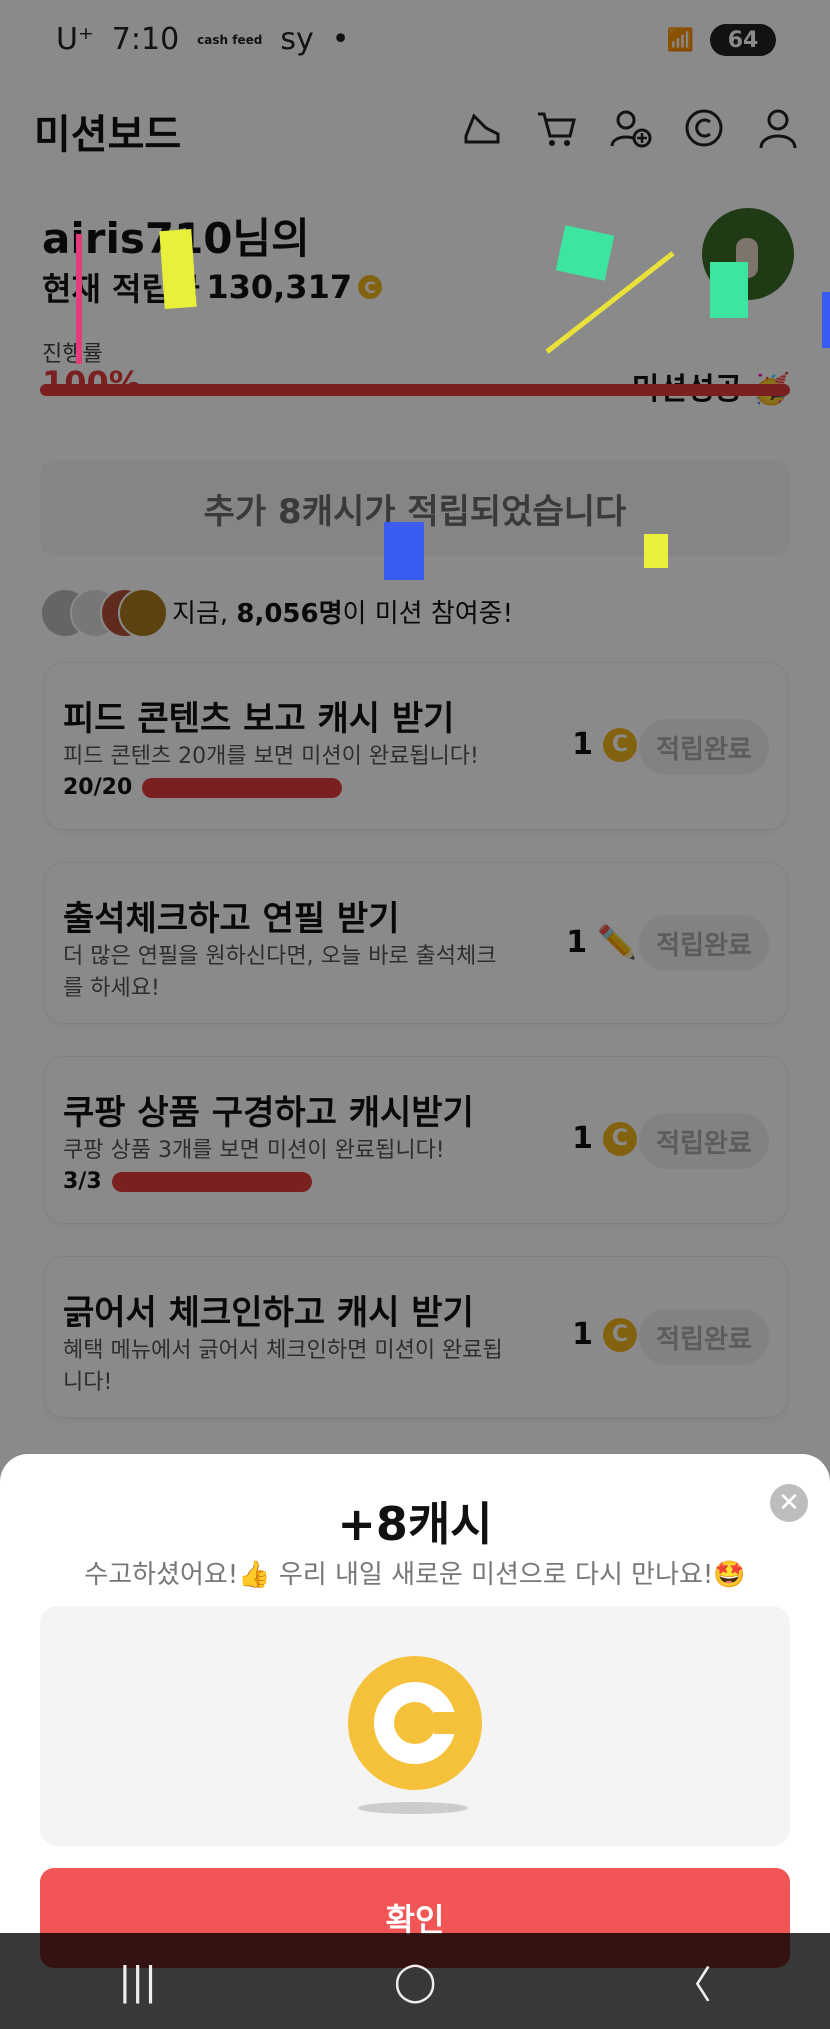  What do you see at coordinates (789, 1503) in the screenshot?
I see `close-icon: ✕` at bounding box center [789, 1503].